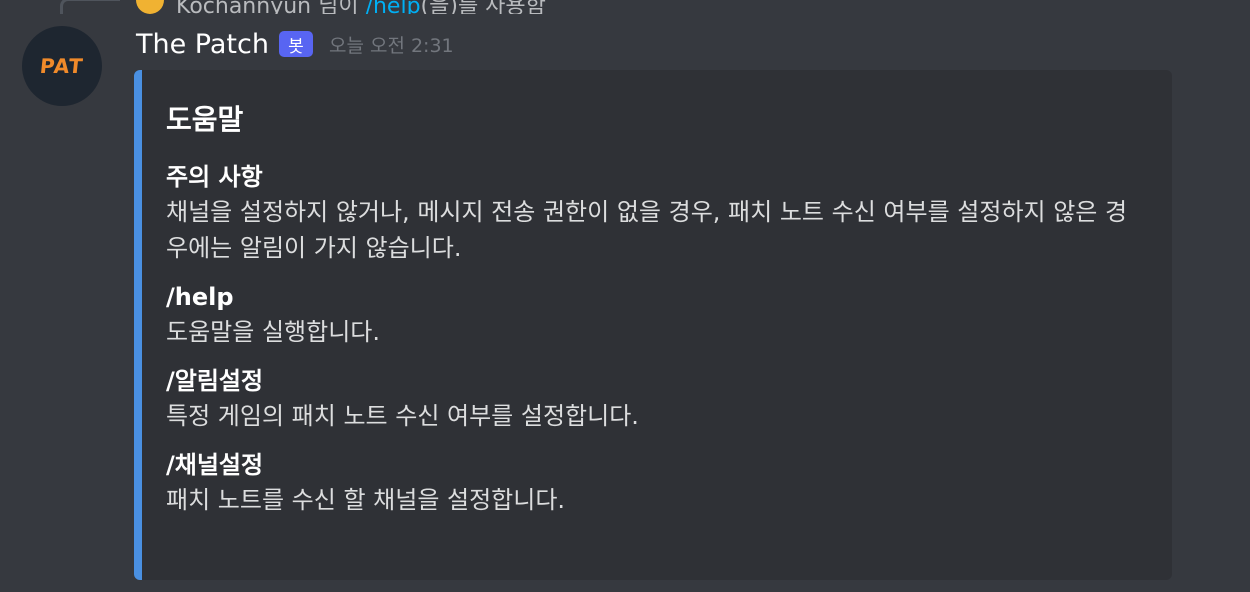 This screenshot has height=592, width=1250. I want to click on reply-user: Kochannyun, so click(243, 7).